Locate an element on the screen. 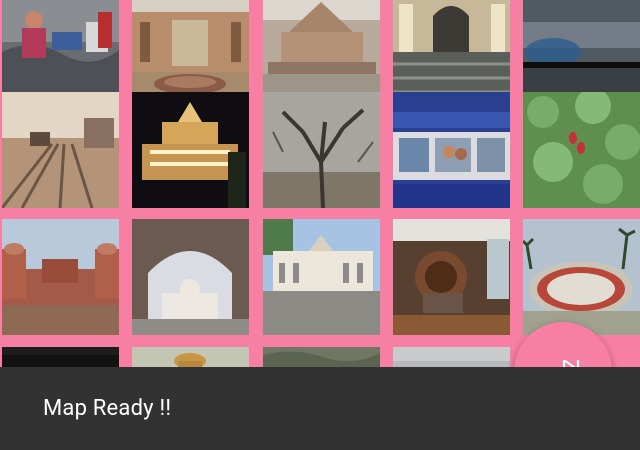  dome-partial-thumbnail is located at coordinates (190, 357).